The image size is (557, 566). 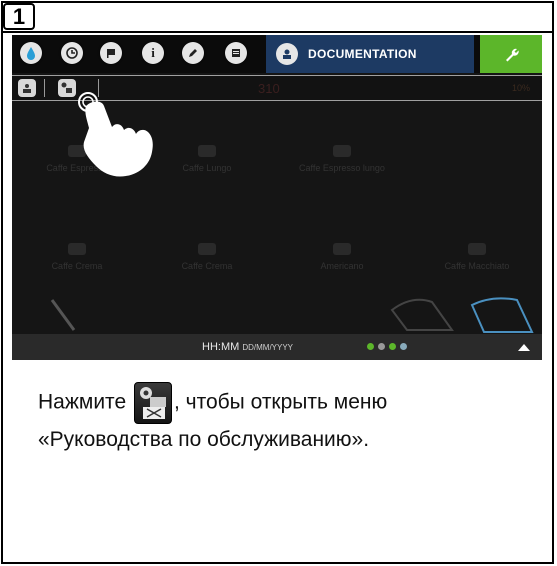 I want to click on tile-label: Caffe Lungo, so click(x=207, y=168).